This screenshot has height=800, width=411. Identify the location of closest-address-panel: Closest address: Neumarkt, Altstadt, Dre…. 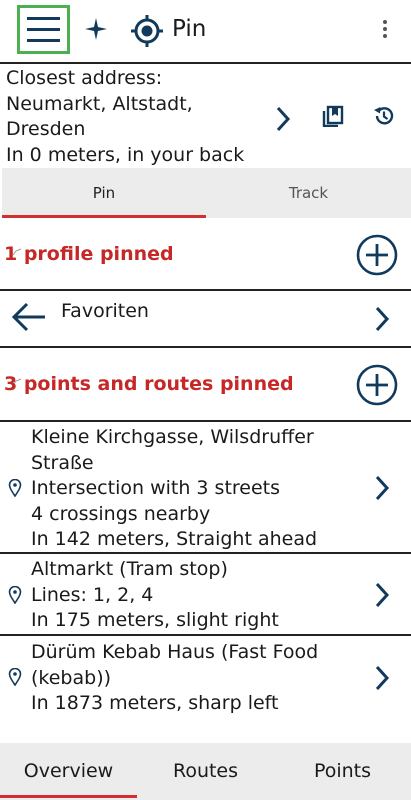
(205, 116).